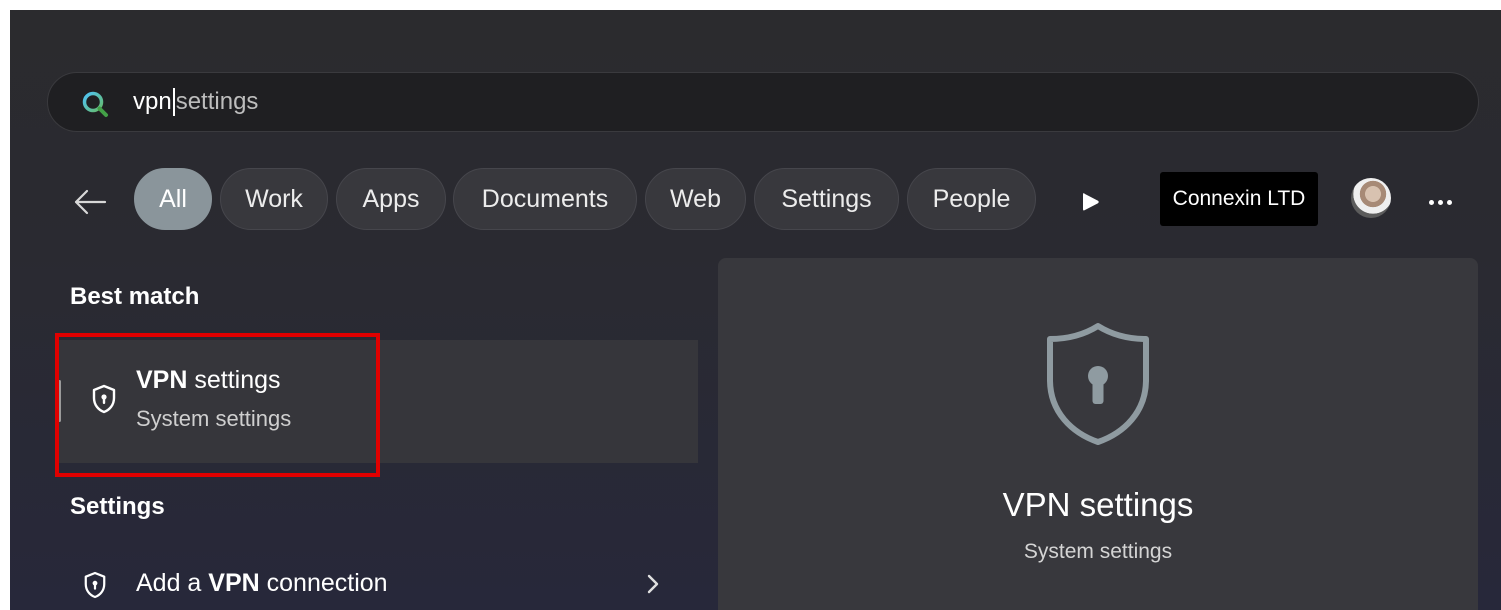 This screenshot has height=610, width=1501. Describe the element at coordinates (1440, 202) in the screenshot. I see `more-options-button` at that location.